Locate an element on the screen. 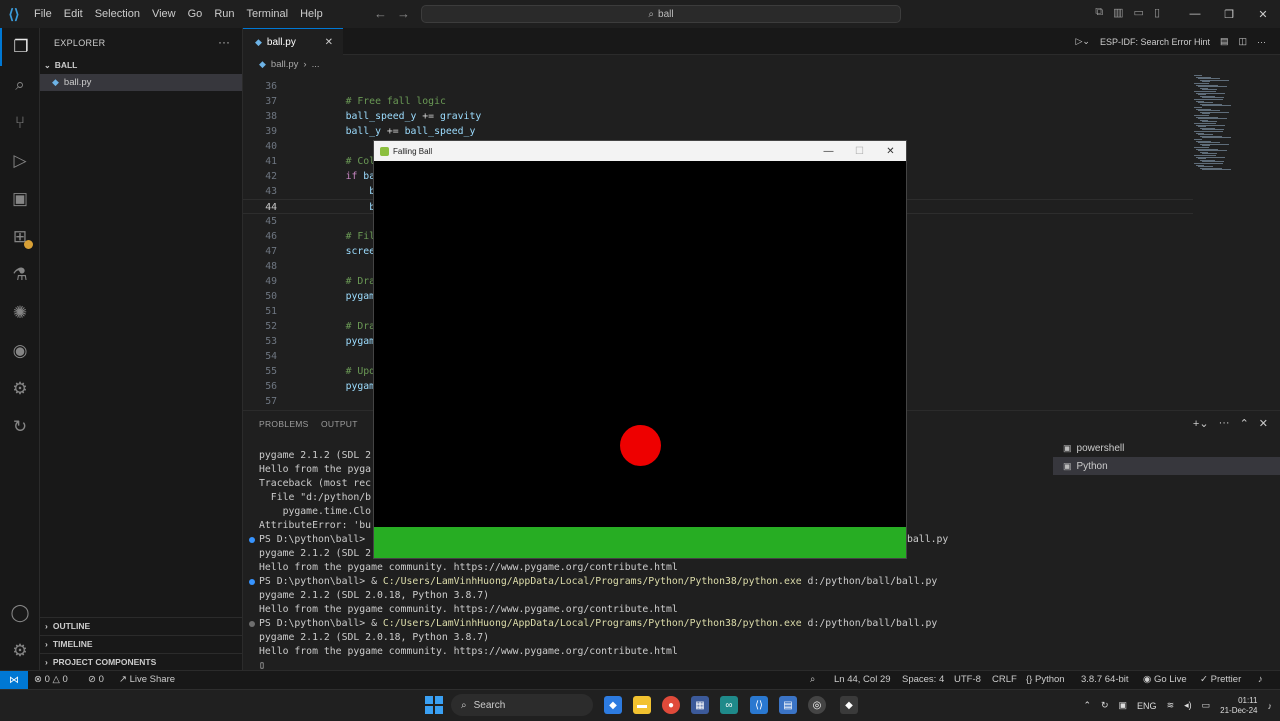 The image size is (1280, 721). explorer-icon: ❐ is located at coordinates (20, 47).